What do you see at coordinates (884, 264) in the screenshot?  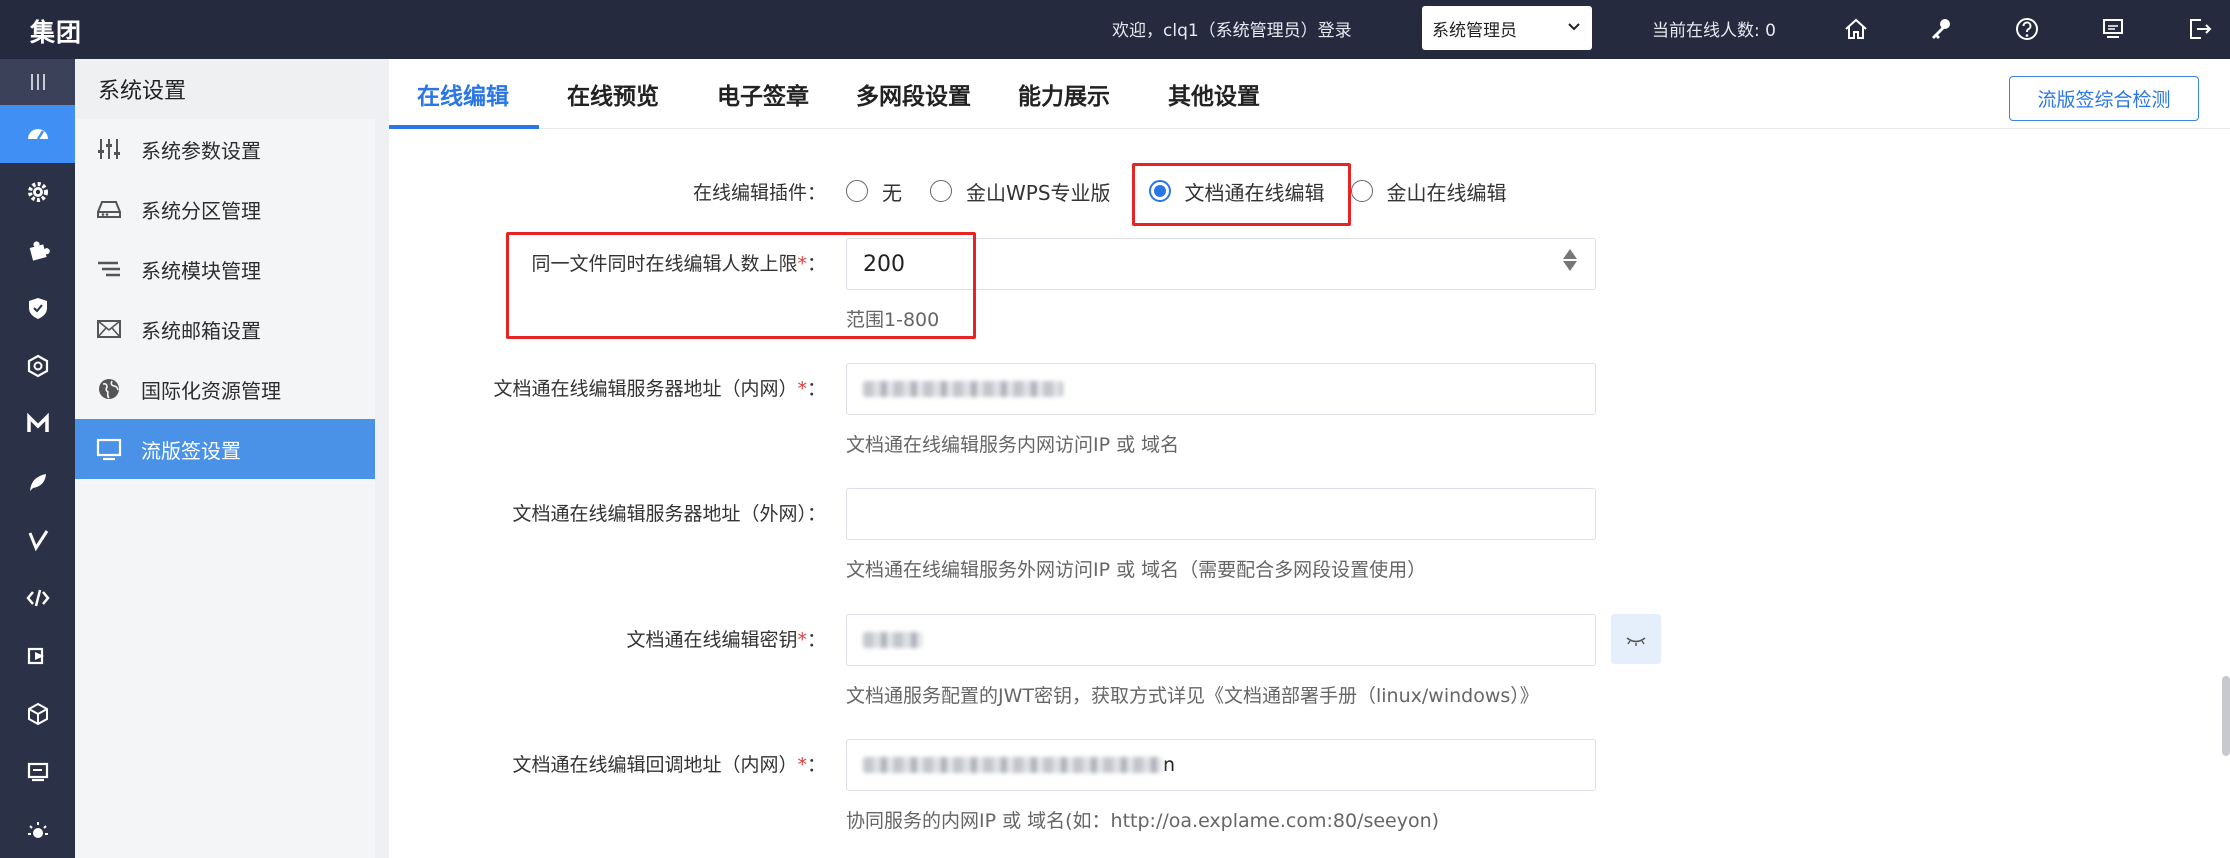 I see `max-editors-value: 200` at bounding box center [884, 264].